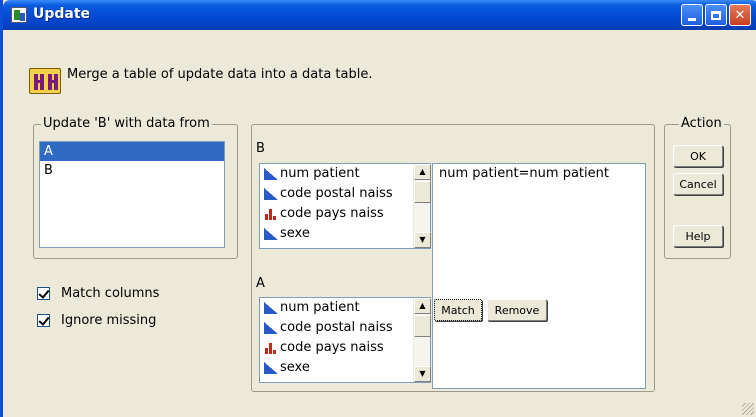  What do you see at coordinates (458, 310) in the screenshot?
I see `match-button: Match` at bounding box center [458, 310].